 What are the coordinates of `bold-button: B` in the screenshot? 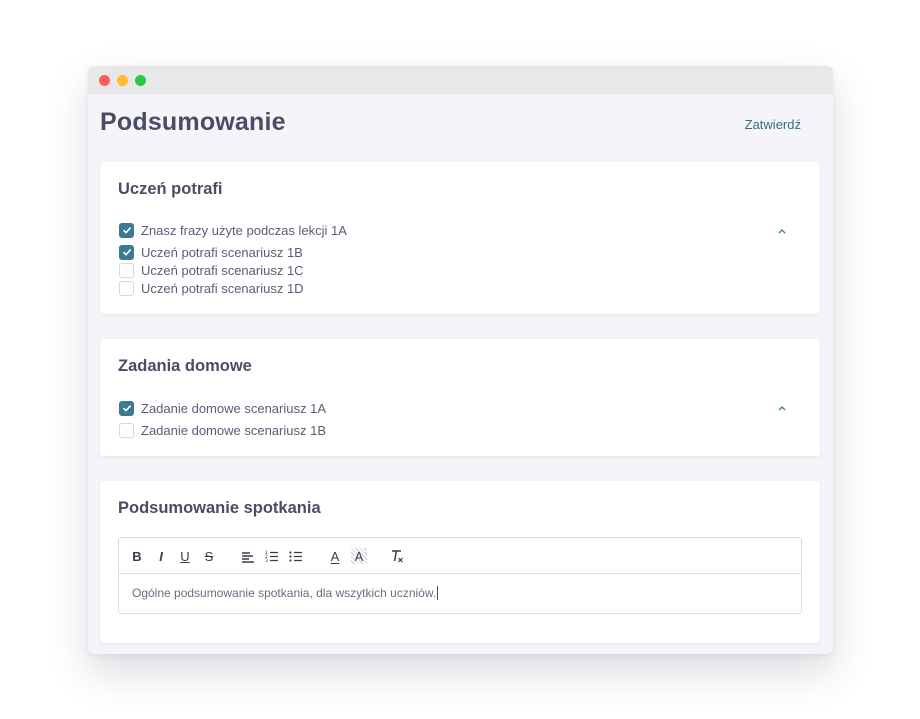 It's located at (137, 556).